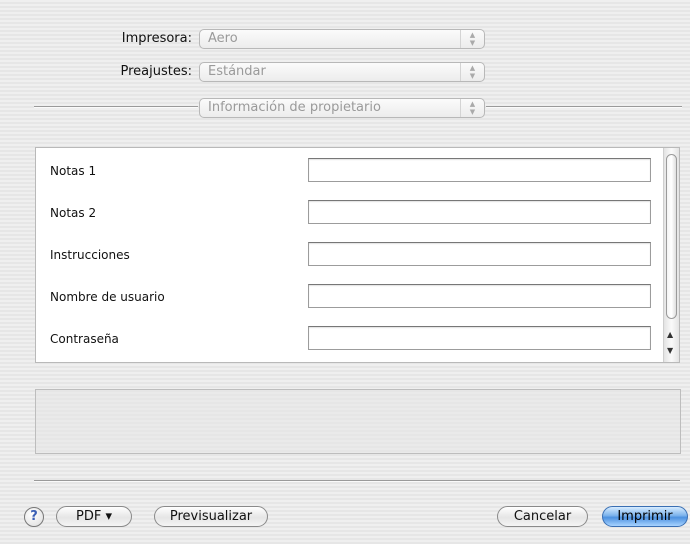 The width and height of the screenshot is (690, 544). What do you see at coordinates (670, 350) in the screenshot?
I see `scroll-down-arrow-icon: ▼` at bounding box center [670, 350].